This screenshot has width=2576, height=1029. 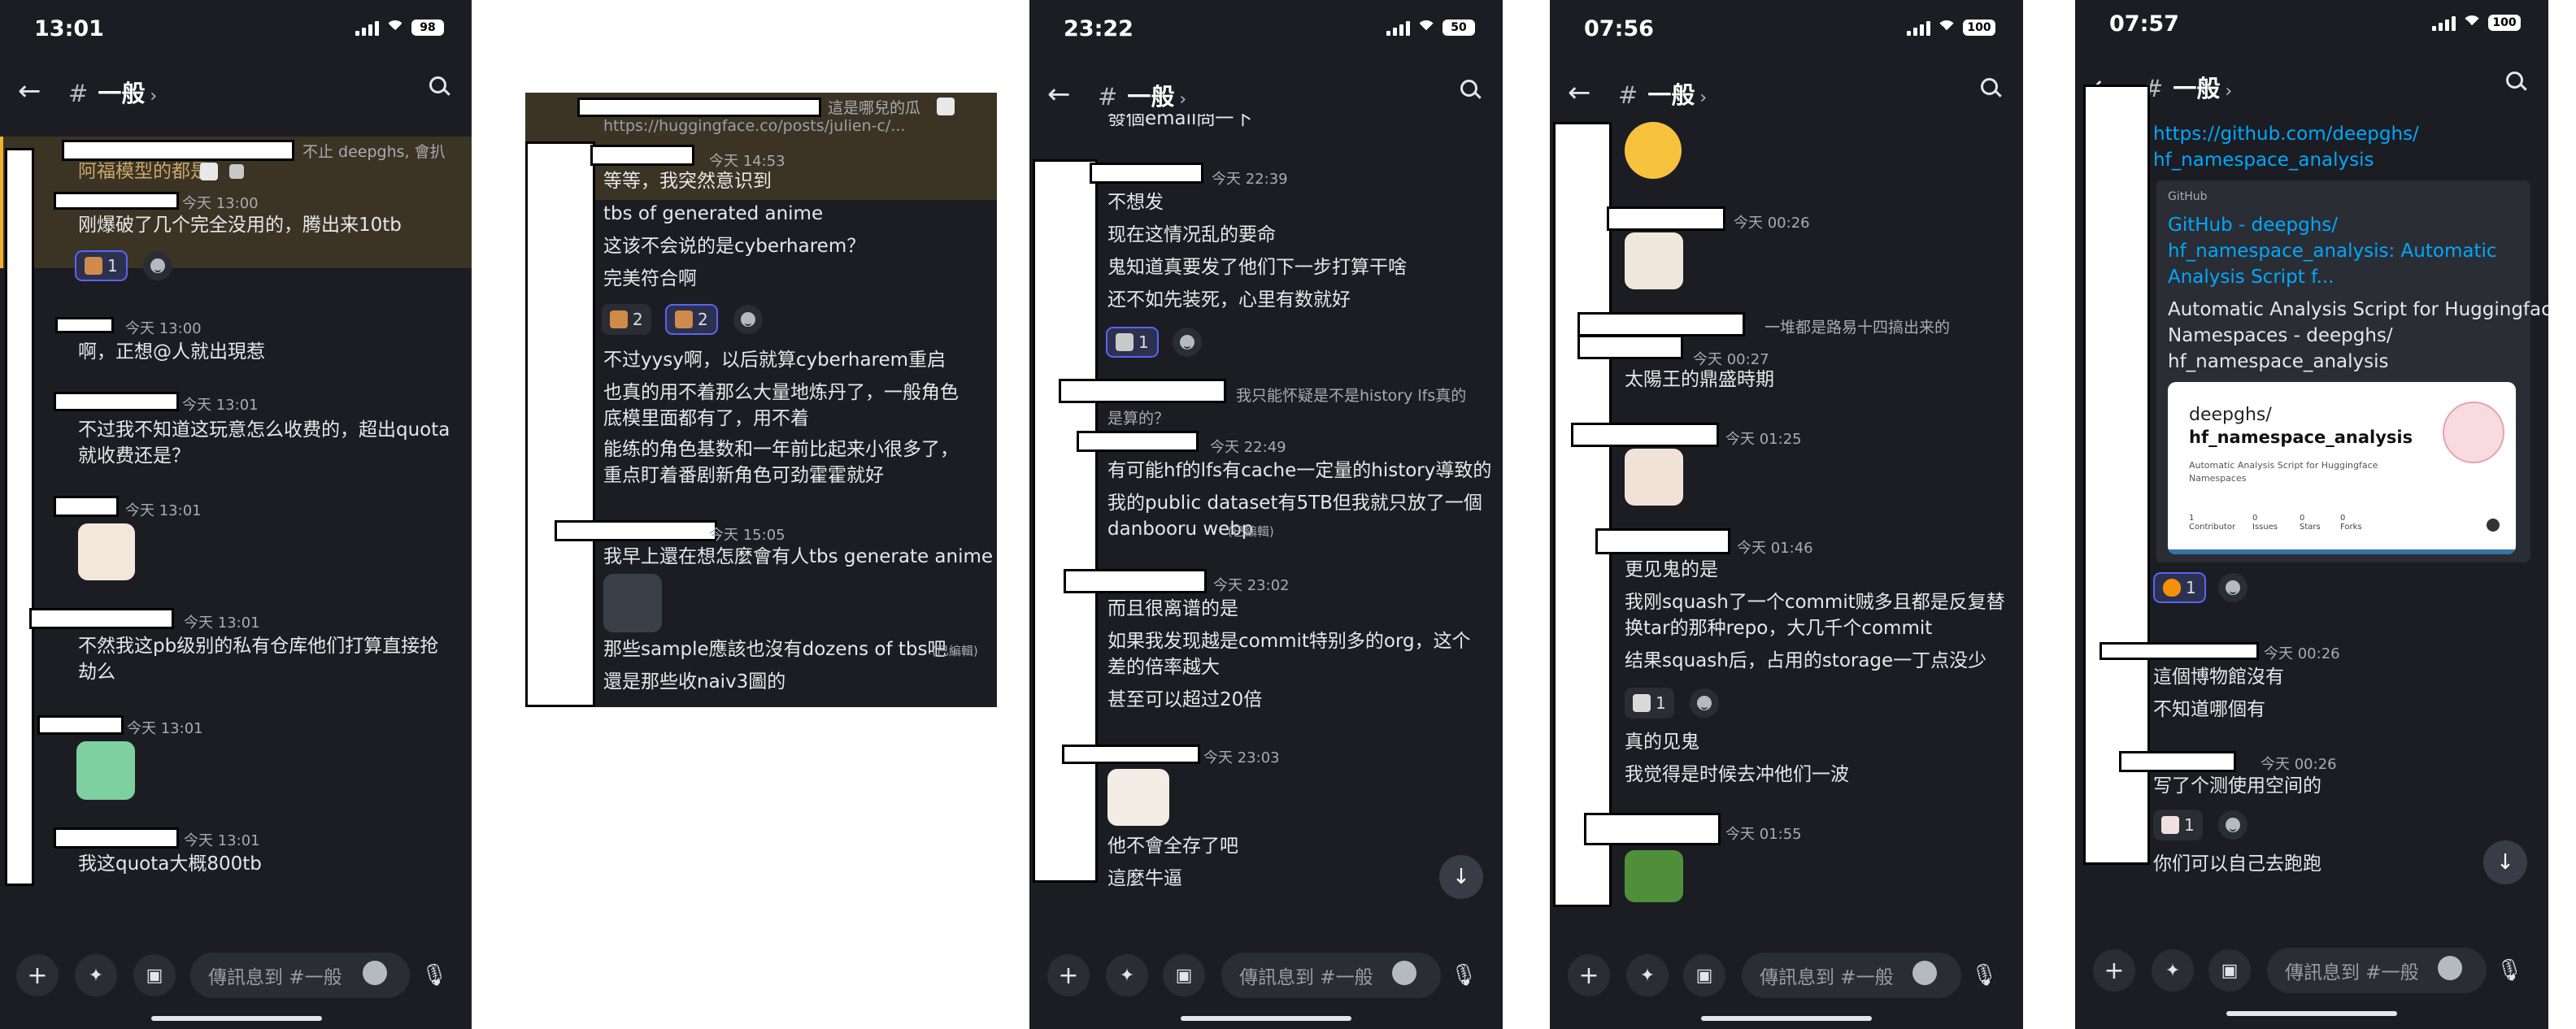 What do you see at coordinates (2263, 160) in the screenshot?
I see `github-link: hf_namespace_analysis` at bounding box center [2263, 160].